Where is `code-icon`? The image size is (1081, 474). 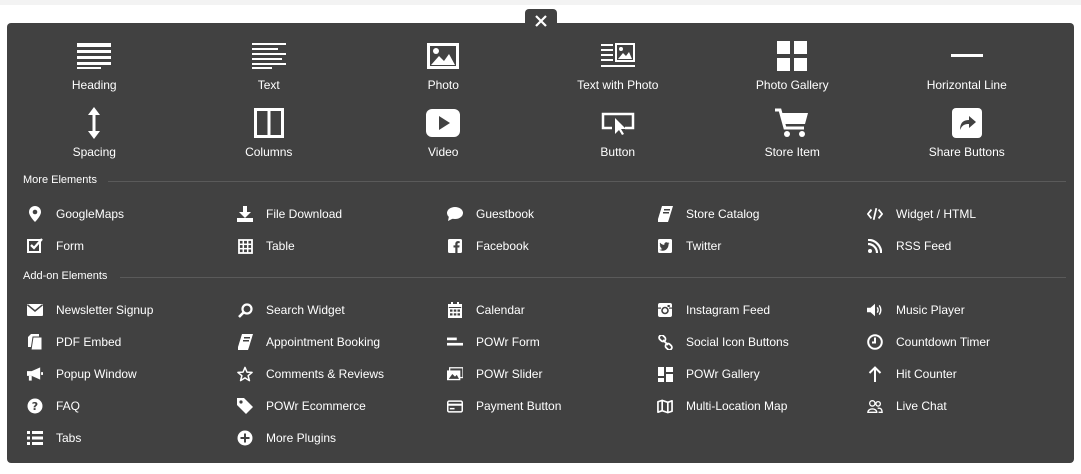 code-icon is located at coordinates (875, 214).